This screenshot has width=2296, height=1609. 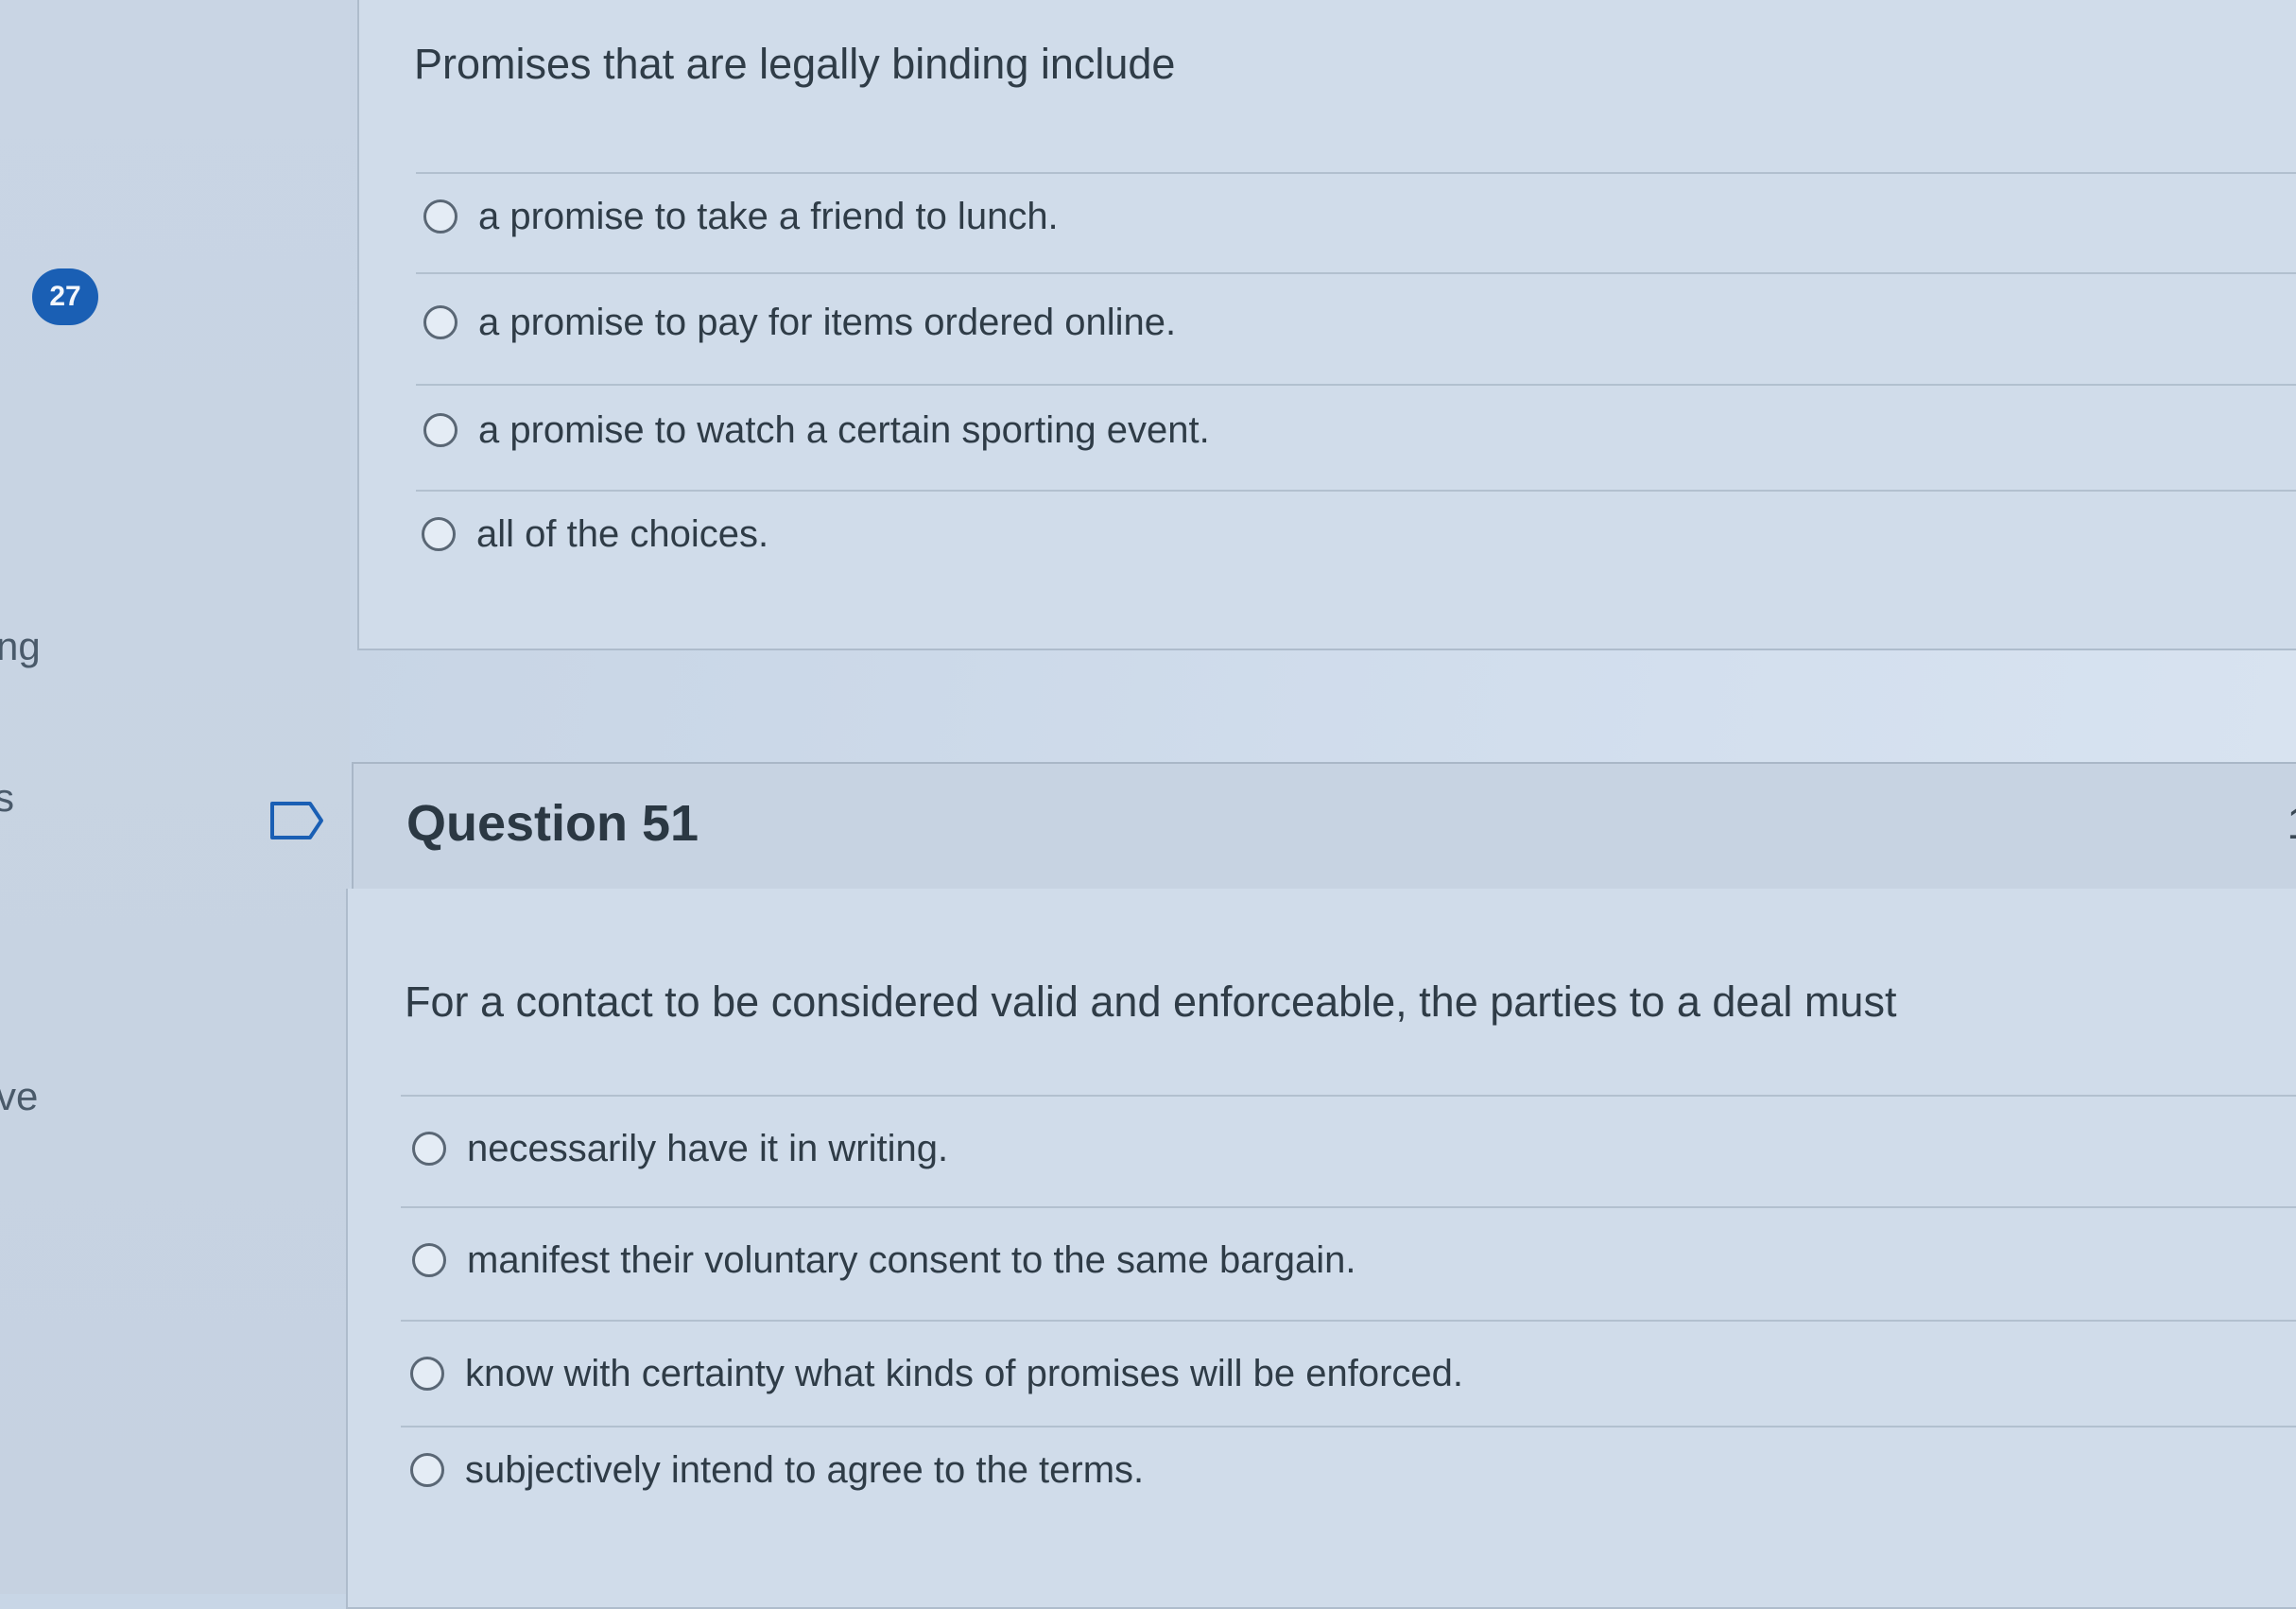 I want to click on answer-option: necessarily have it in writing., so click(x=680, y=1149).